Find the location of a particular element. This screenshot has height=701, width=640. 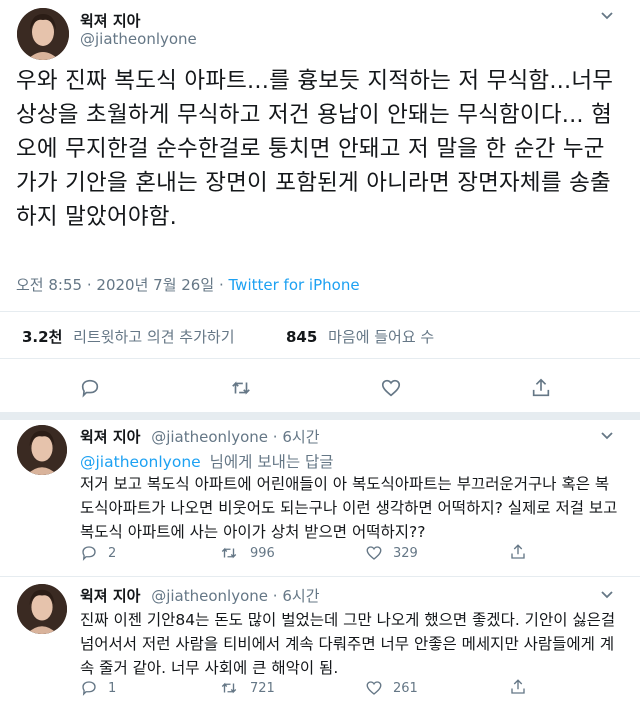

reply-to-handle: @jiatheonlyone is located at coordinates (140, 462).